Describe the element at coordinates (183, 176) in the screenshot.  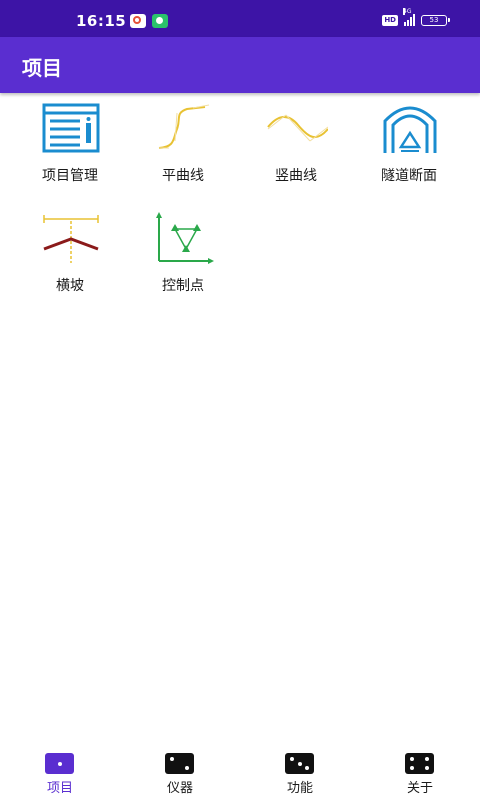
I see `tile-label: 平曲线` at that location.